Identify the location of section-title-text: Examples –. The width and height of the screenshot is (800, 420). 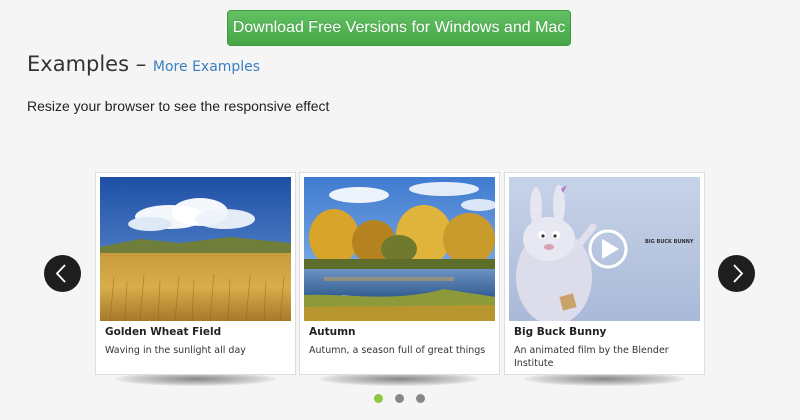
(90, 64).